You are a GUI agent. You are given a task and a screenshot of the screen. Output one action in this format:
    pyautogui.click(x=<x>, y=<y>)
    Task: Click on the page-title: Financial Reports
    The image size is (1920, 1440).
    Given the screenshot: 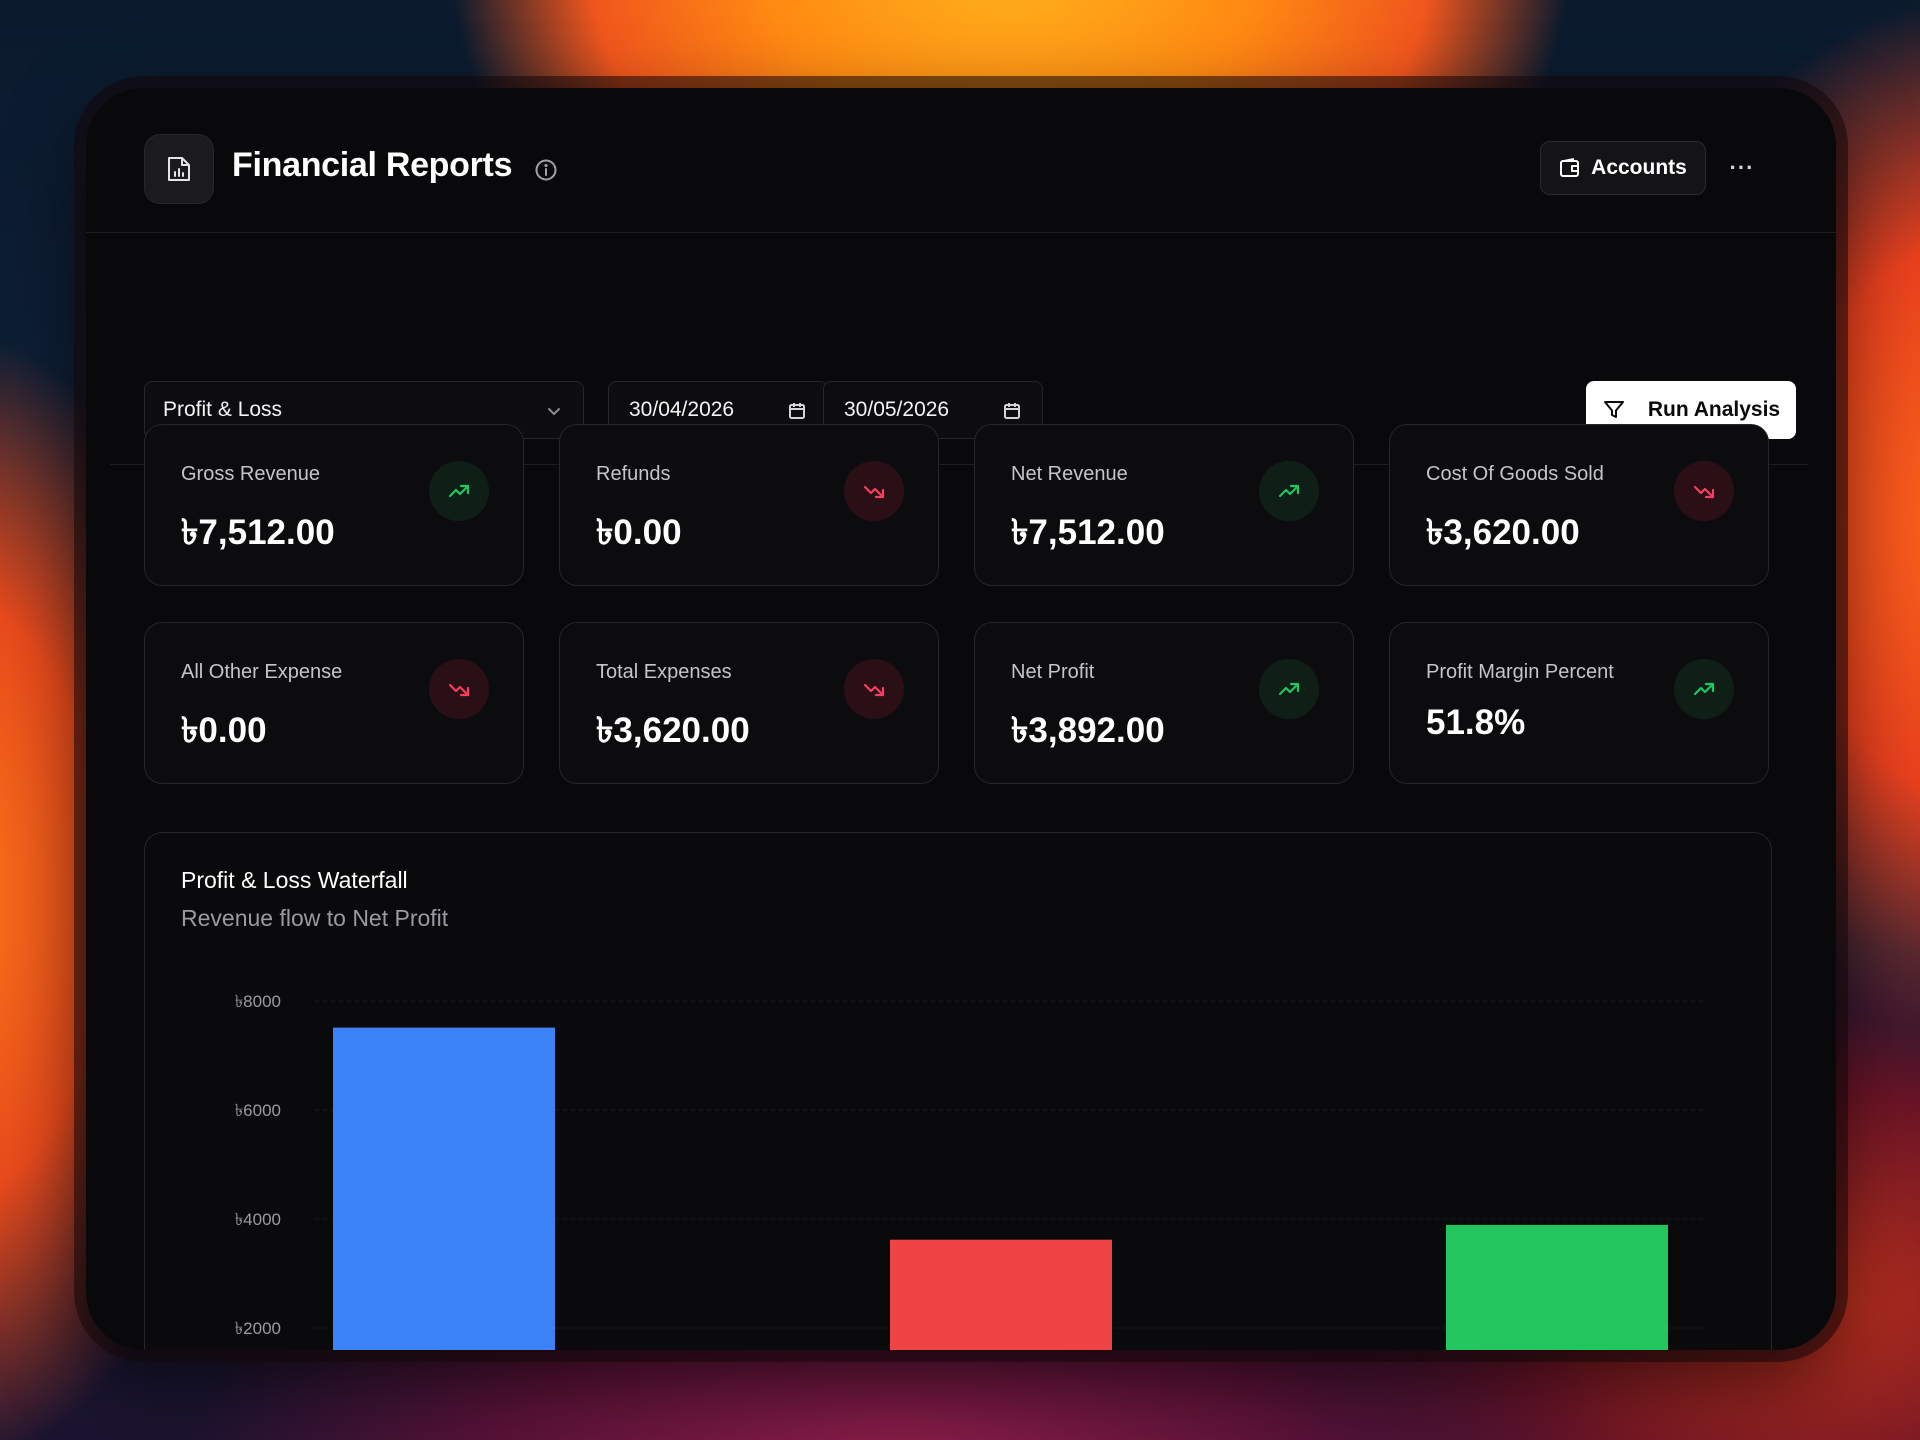 What is the action you would take?
    pyautogui.click(x=372, y=165)
    